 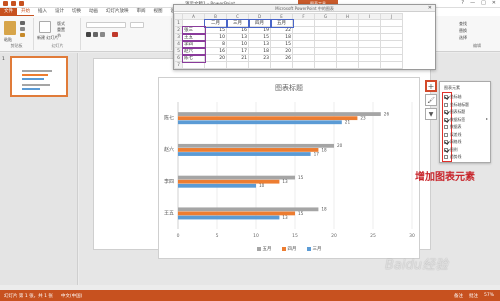 What do you see at coordinates (489, 296) in the screenshot?
I see `zoom-level: 57%` at bounding box center [489, 296].